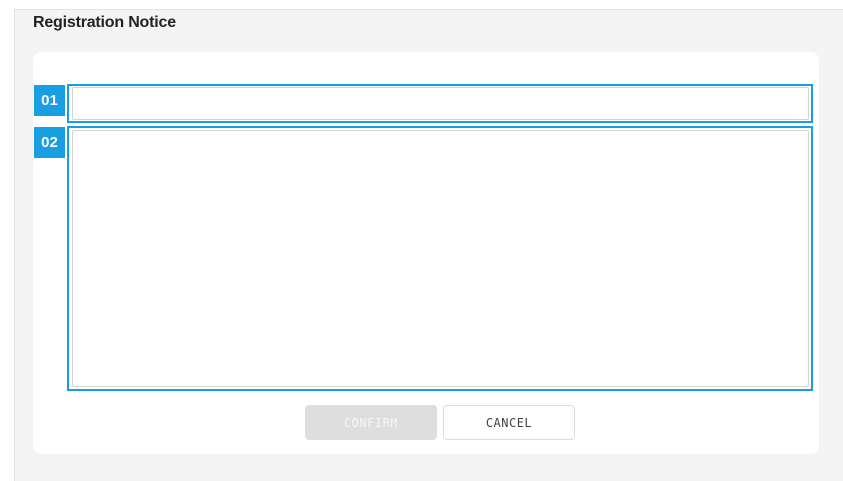 The height and width of the screenshot is (481, 843). I want to click on cancel-button: CANCEL, so click(509, 422).